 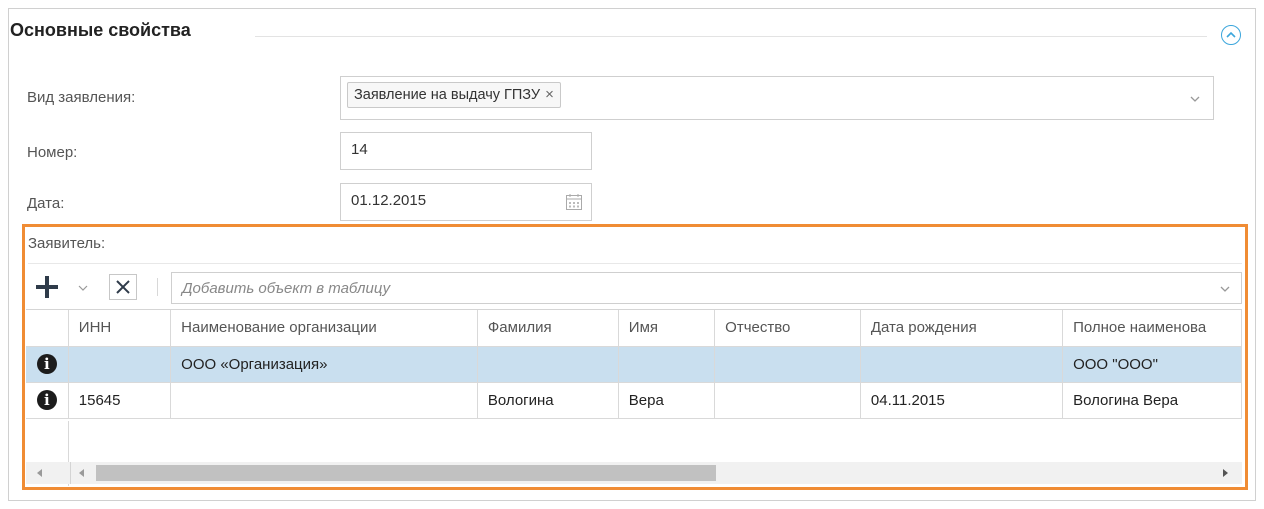 What do you see at coordinates (81, 97) in the screenshot?
I see `kind-label: Вид заявления:` at bounding box center [81, 97].